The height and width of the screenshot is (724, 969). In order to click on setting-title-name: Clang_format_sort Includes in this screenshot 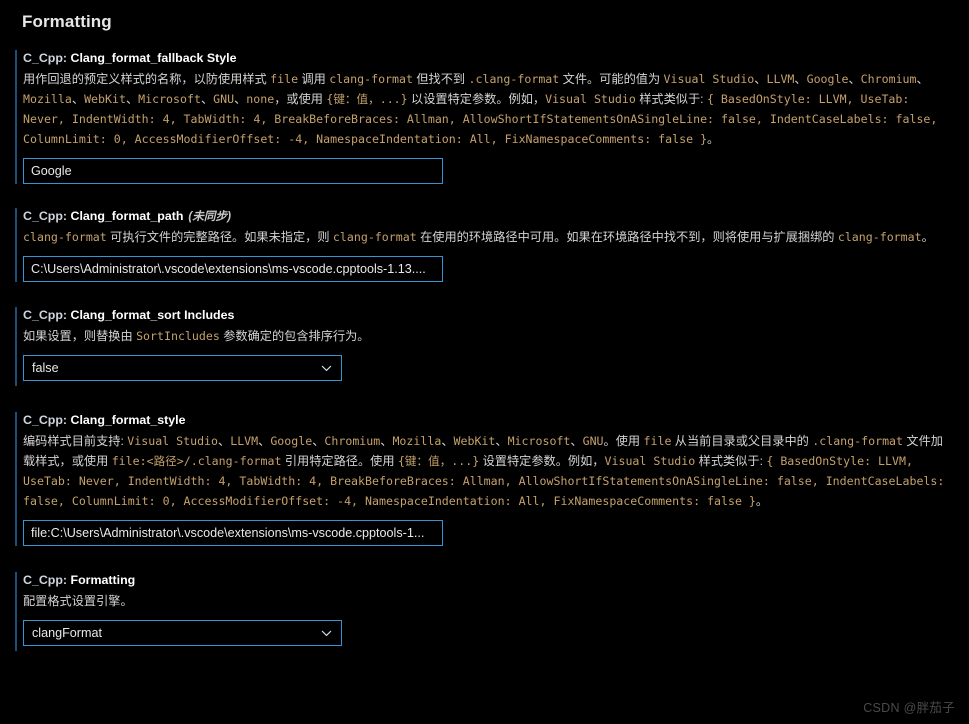, I will do `click(152, 315)`.